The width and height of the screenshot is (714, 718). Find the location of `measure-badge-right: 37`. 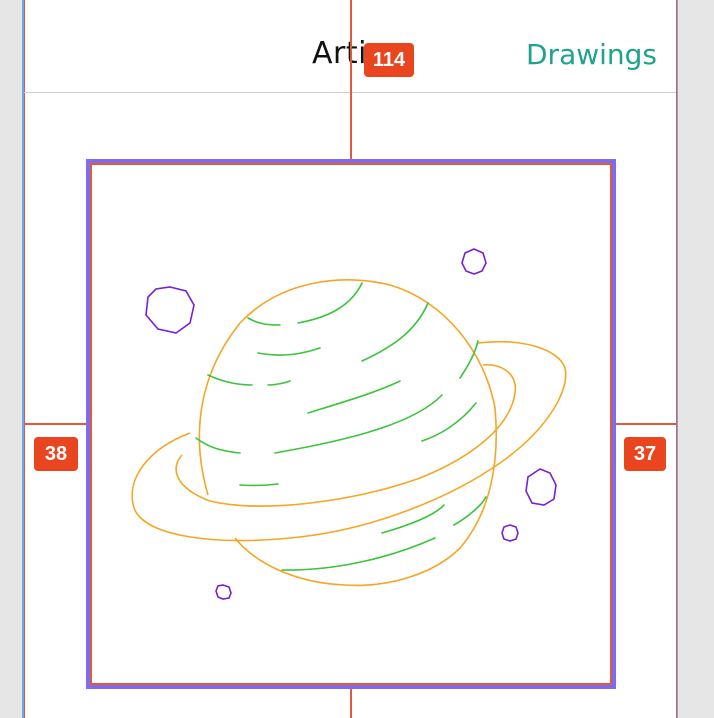

measure-badge-right: 37 is located at coordinates (645, 454).